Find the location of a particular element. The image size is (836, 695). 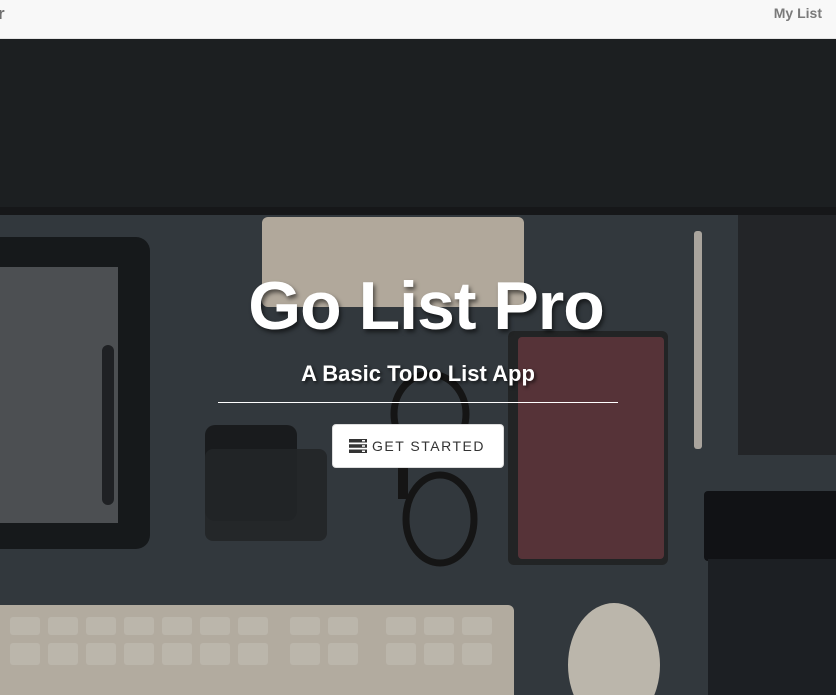

get-started-label: GET STARTED is located at coordinates (428, 446).